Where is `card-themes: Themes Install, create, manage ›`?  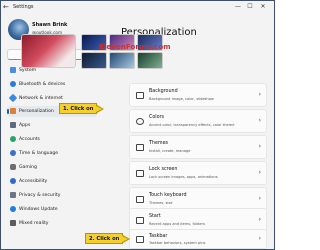
card-themes: Themes Install, create, manage › is located at coordinates (198, 147).